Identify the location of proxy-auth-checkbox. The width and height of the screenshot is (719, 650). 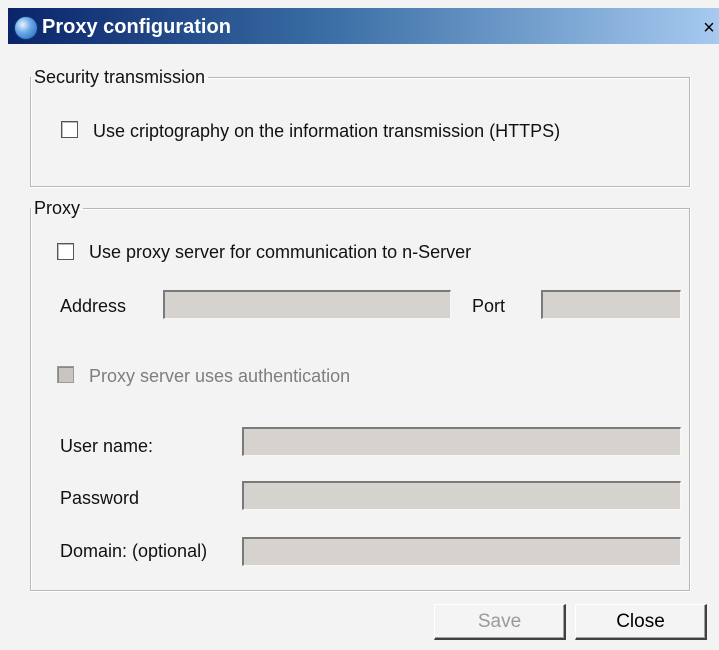
(65, 374).